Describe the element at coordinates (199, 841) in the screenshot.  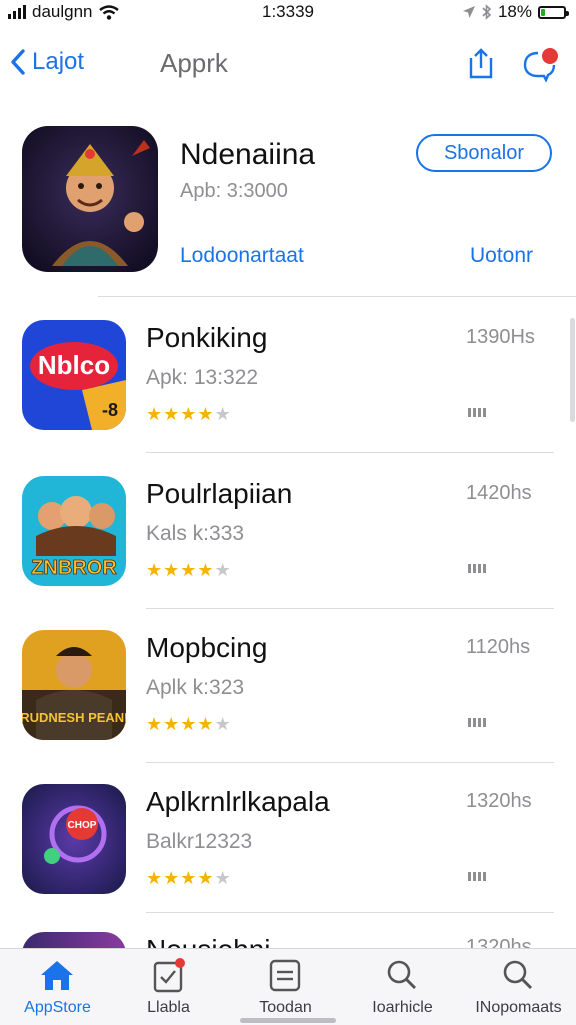
I see `app-subtitle: Balkr12323` at that location.